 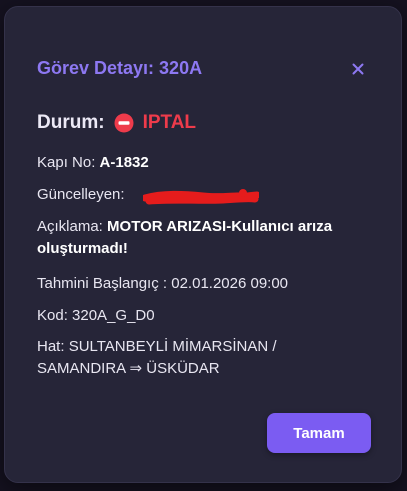 I want to click on estimated-start-value: 02.01.2026 09:00, so click(x=230, y=283).